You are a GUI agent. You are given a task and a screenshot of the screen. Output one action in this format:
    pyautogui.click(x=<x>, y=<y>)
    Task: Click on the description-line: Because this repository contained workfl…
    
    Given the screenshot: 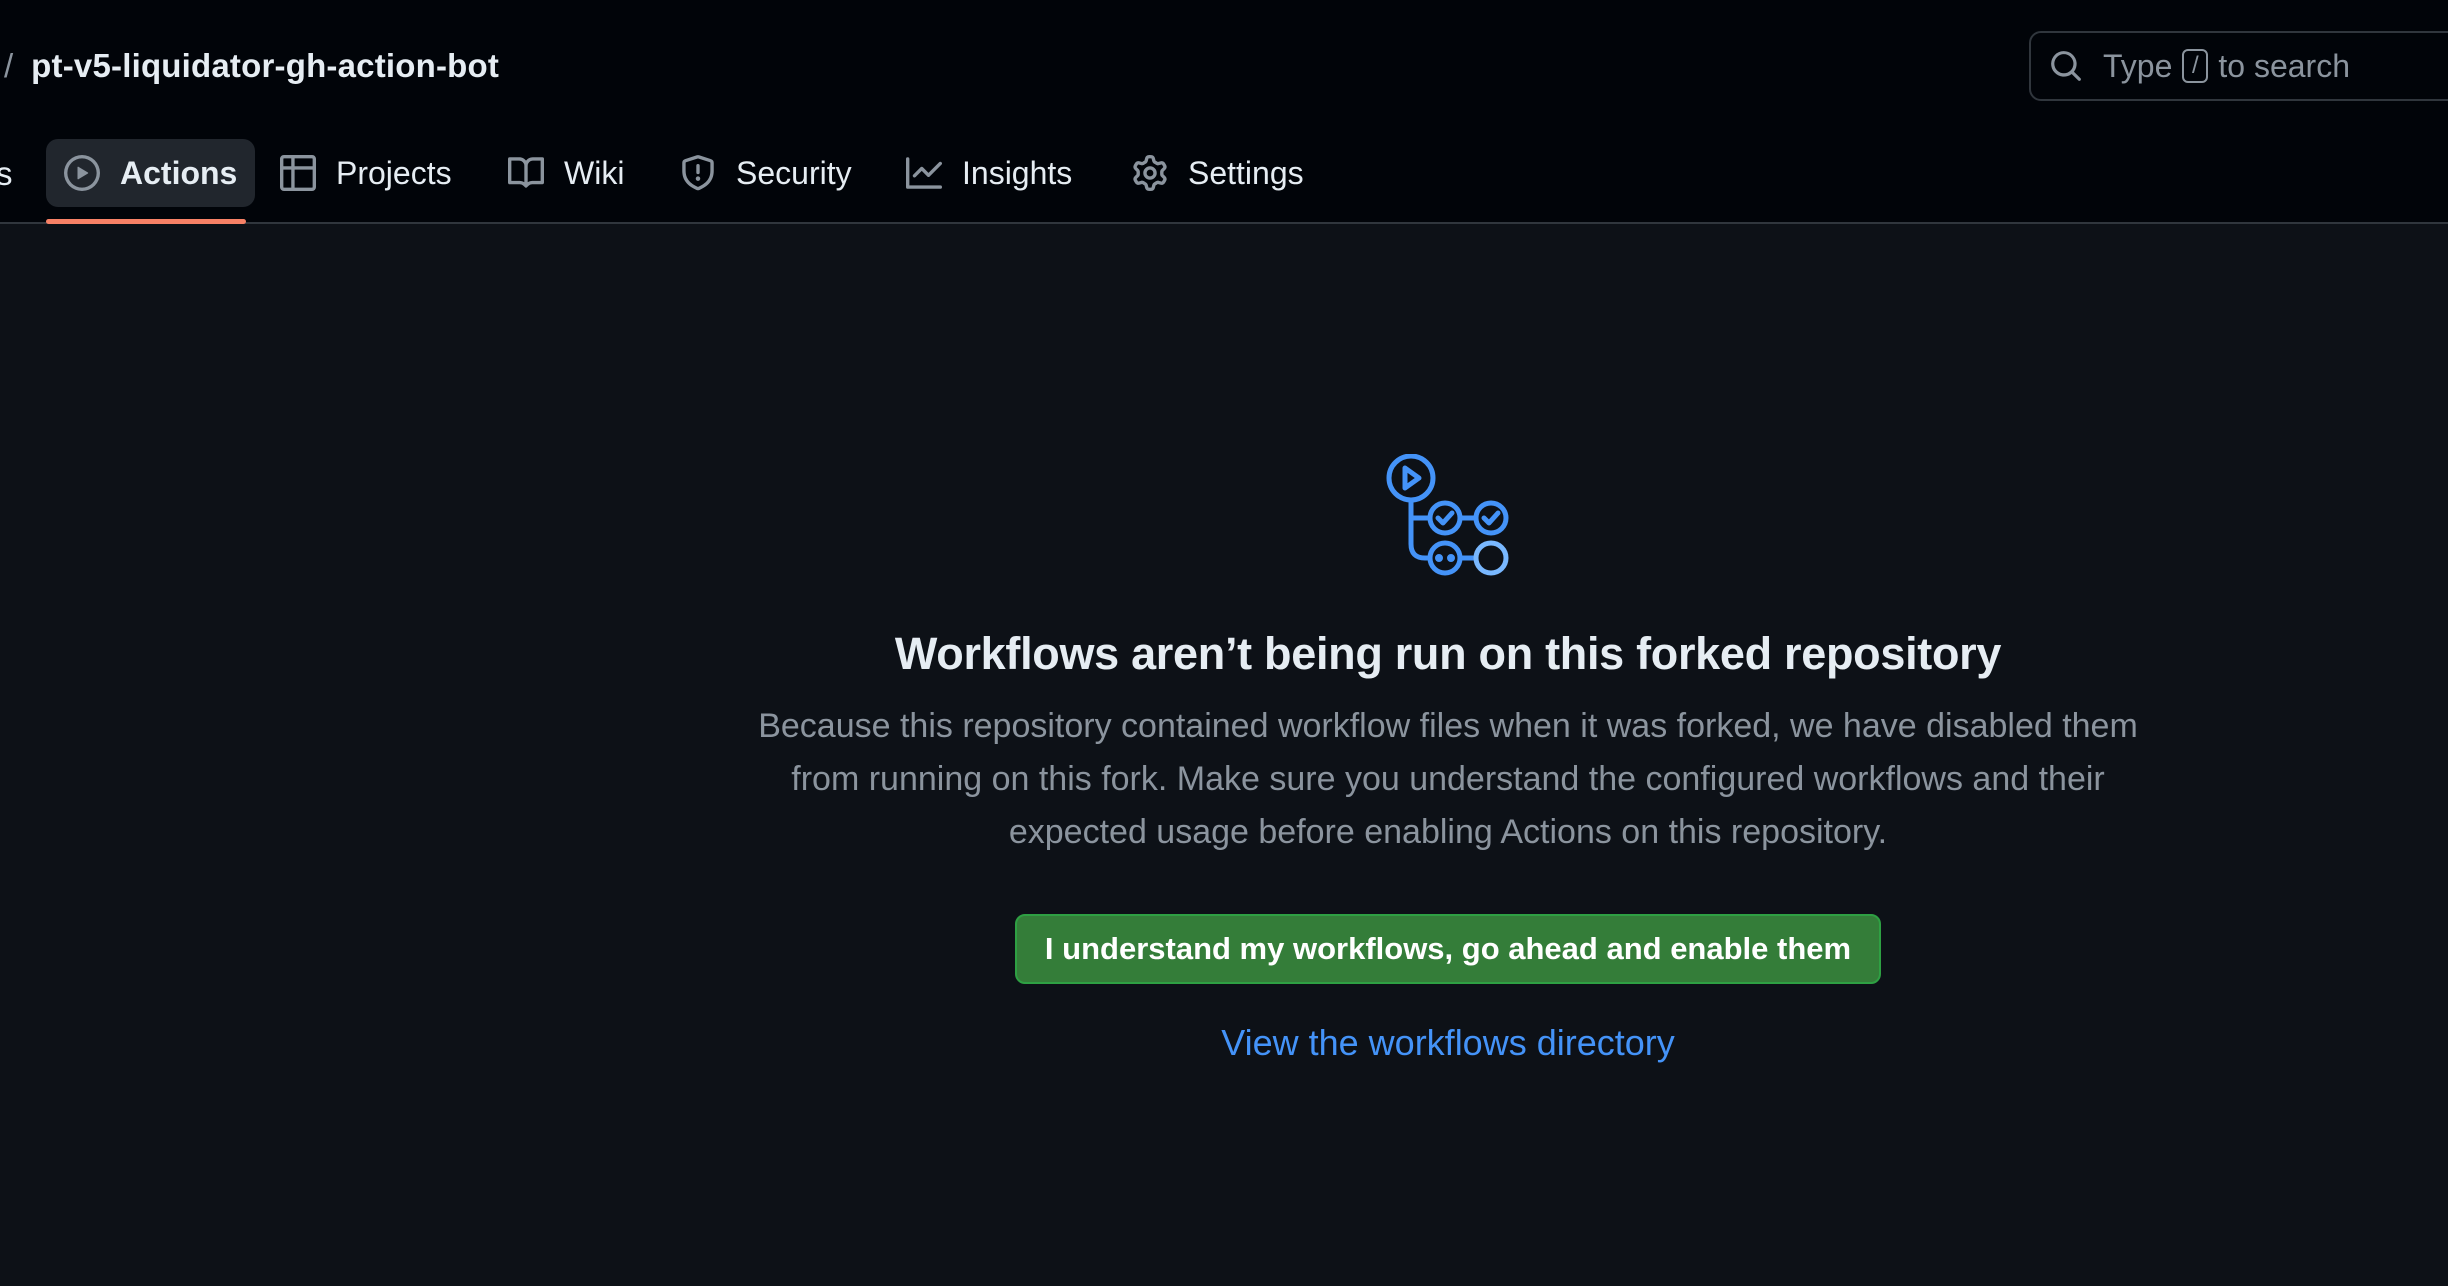 What is the action you would take?
    pyautogui.click(x=1448, y=726)
    